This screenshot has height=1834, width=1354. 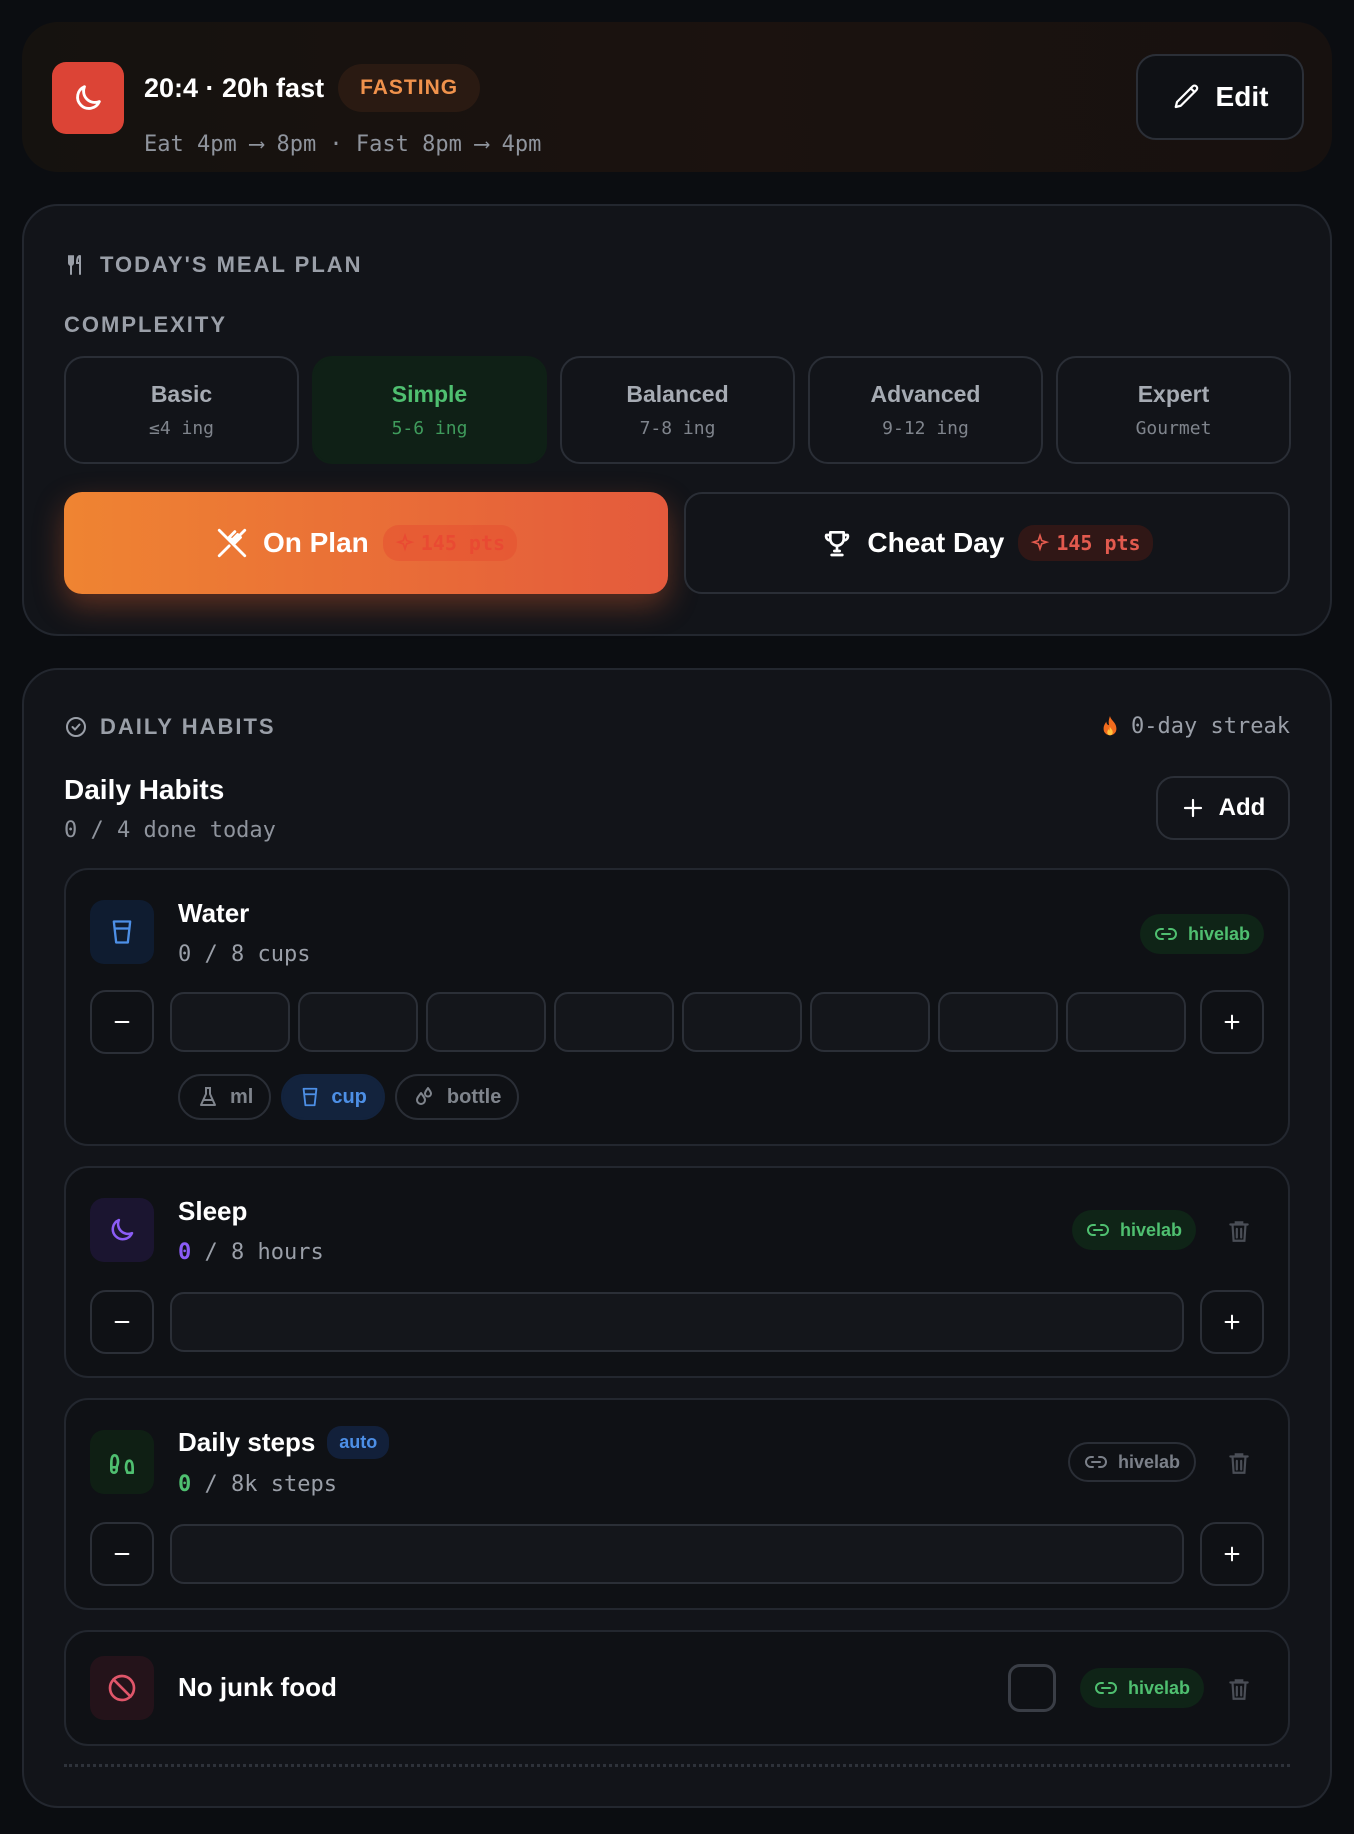 I want to click on sleep-icon-badge, so click(x=122, y=1230).